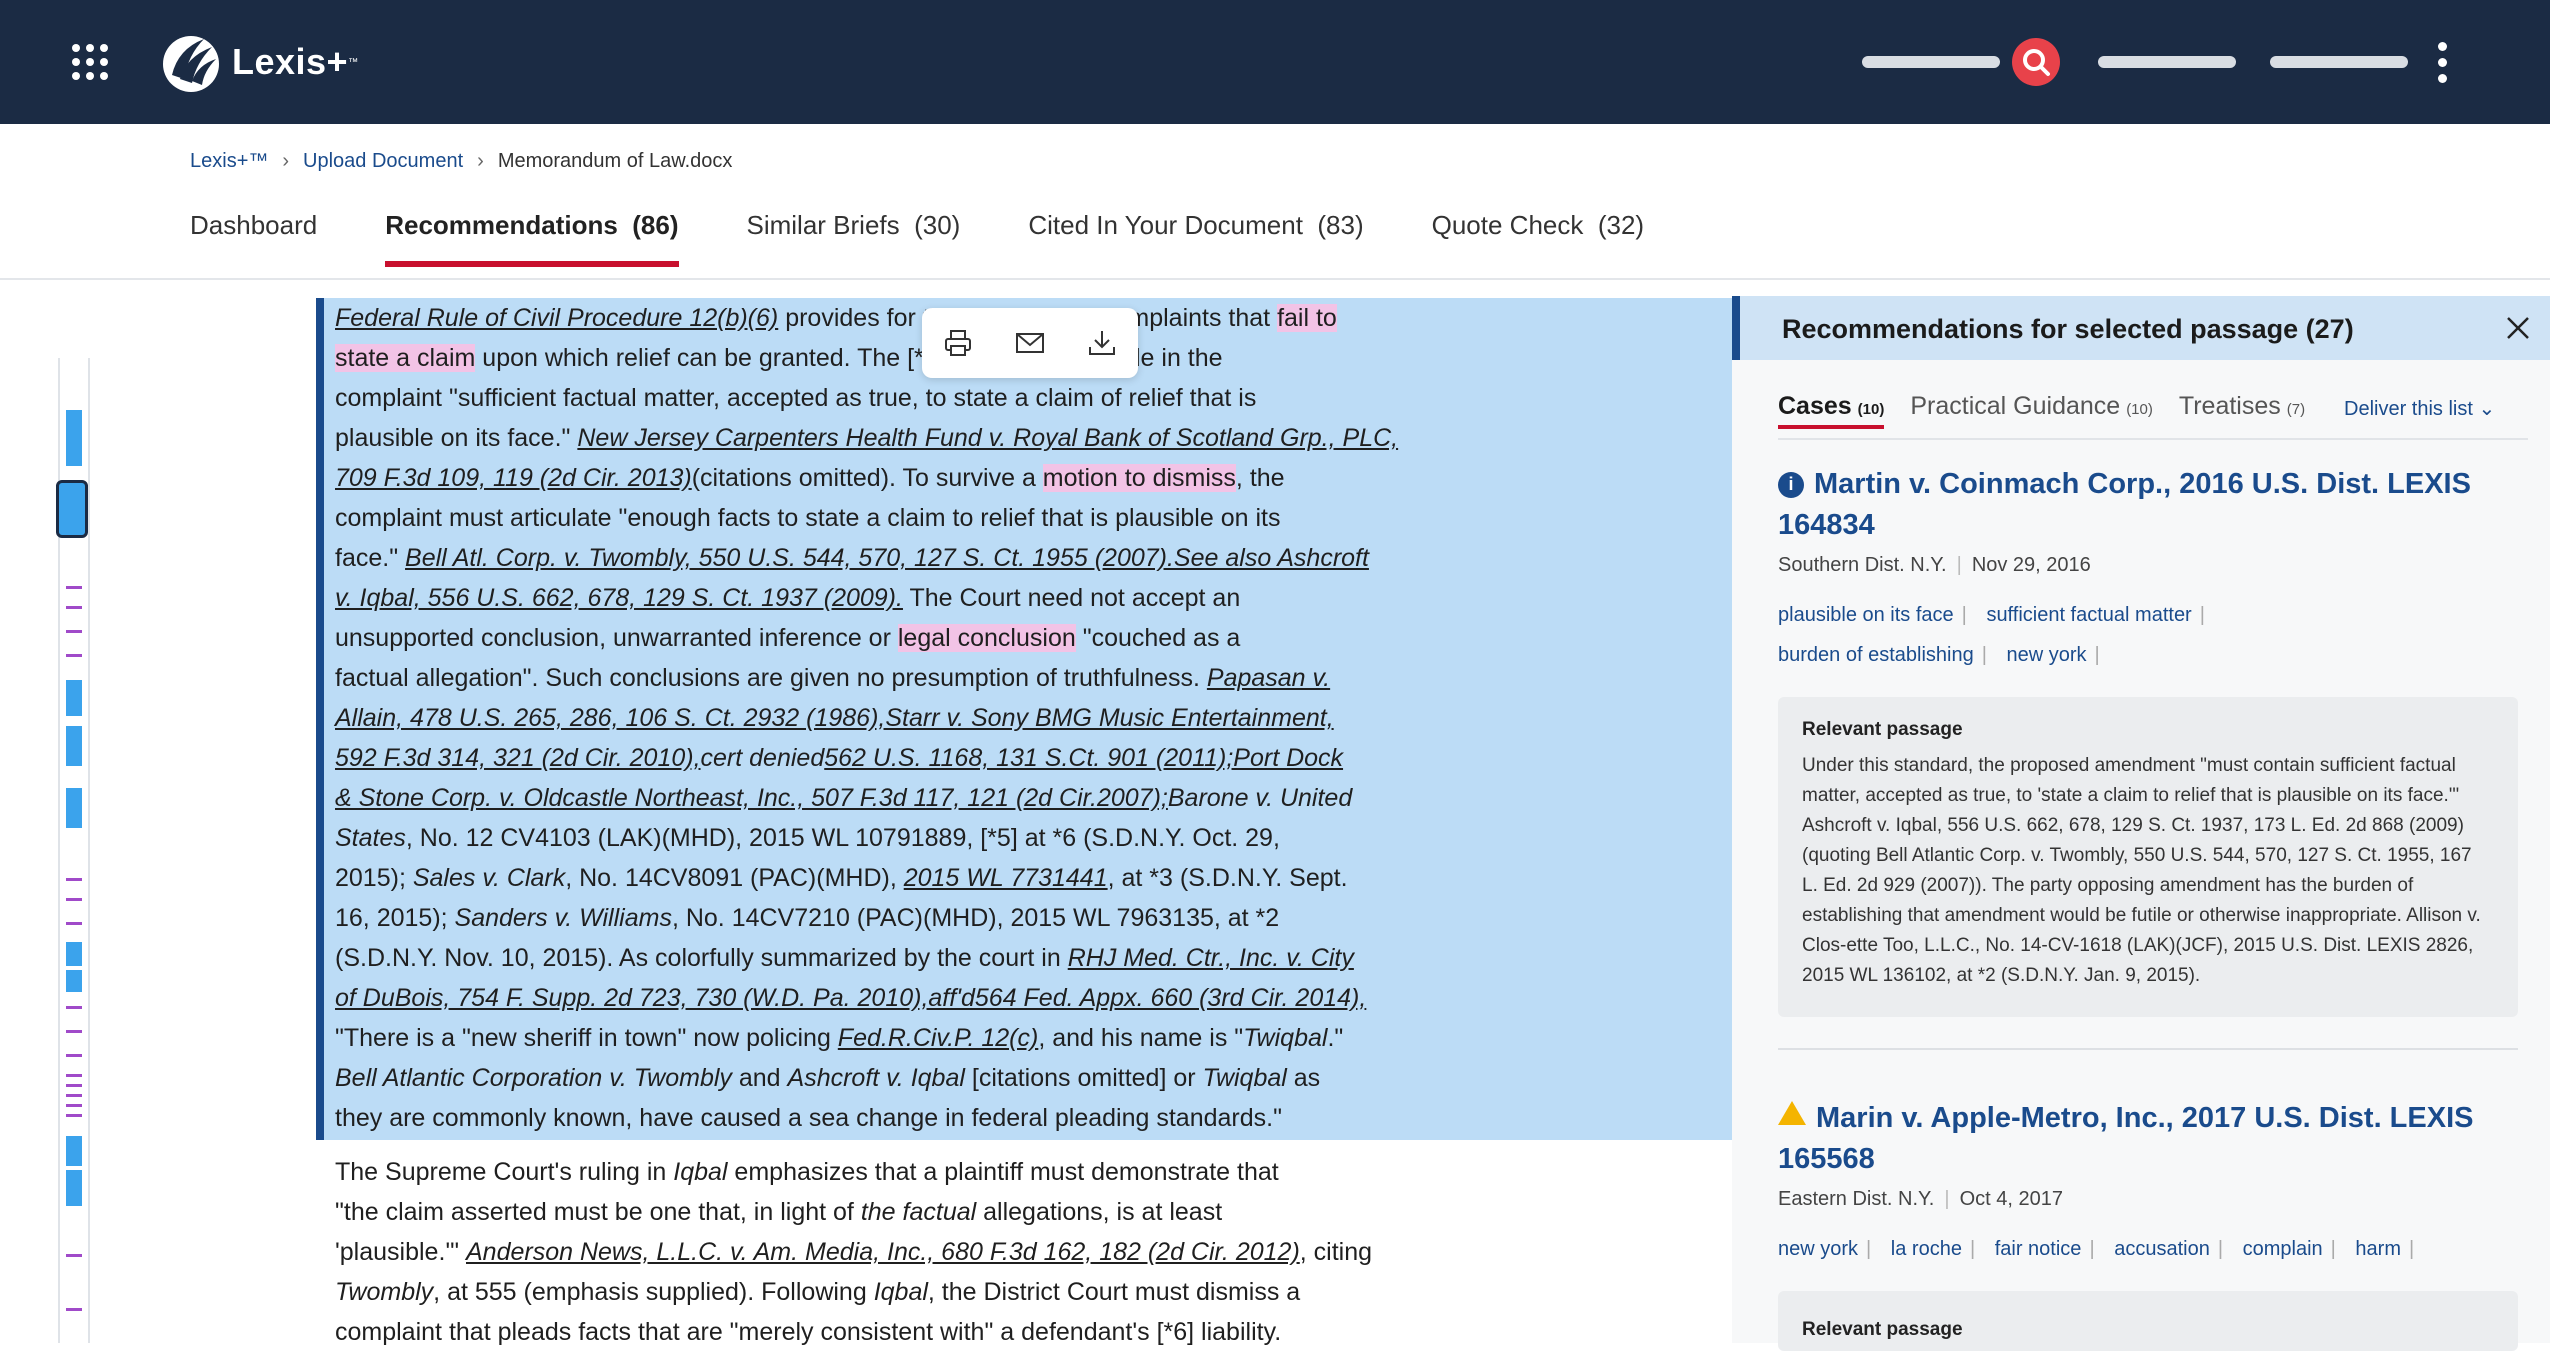  Describe the element at coordinates (2378, 1249) in the screenshot. I see `case-tag: harm` at that location.